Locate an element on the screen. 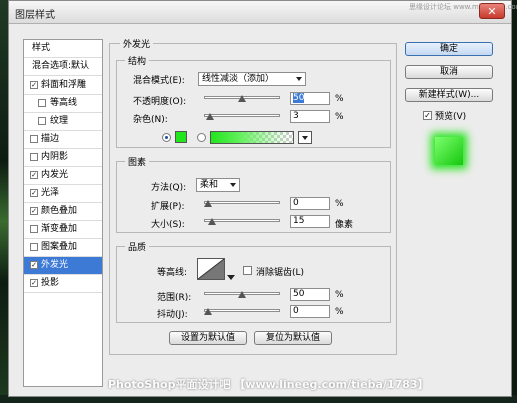  drop-shadow-label: 投影 is located at coordinates (50, 283).